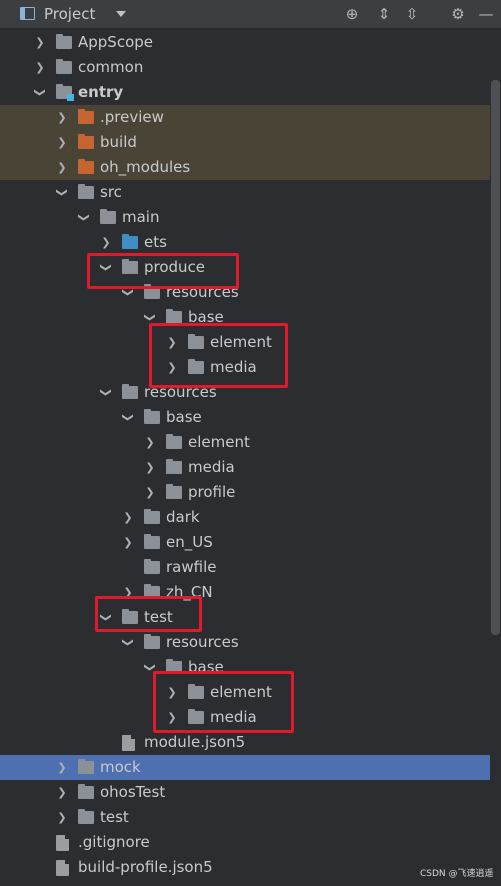 This screenshot has height=886, width=501. What do you see at coordinates (121, 14) in the screenshot?
I see `chevron-down-icon` at bounding box center [121, 14].